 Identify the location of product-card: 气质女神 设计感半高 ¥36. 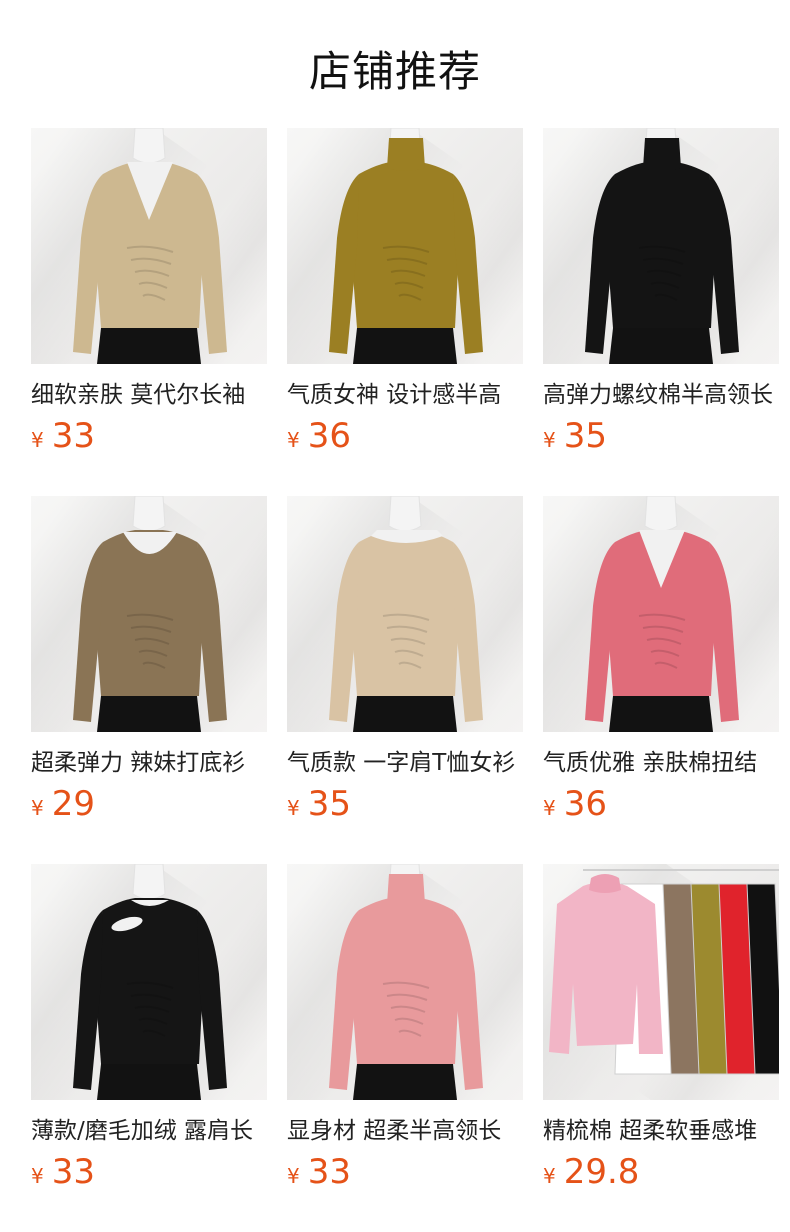
(405, 293).